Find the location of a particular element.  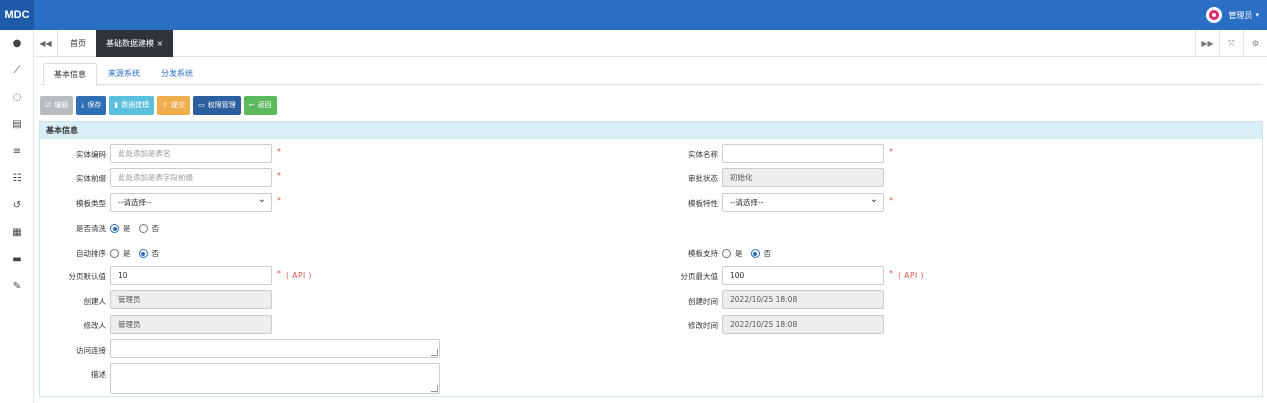

is-clean-radio-group: 是 否 is located at coordinates (138, 228).